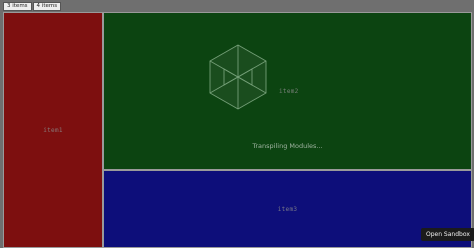 The width and height of the screenshot is (474, 248). I want to click on tab-4-items: 4 items, so click(47, 6).